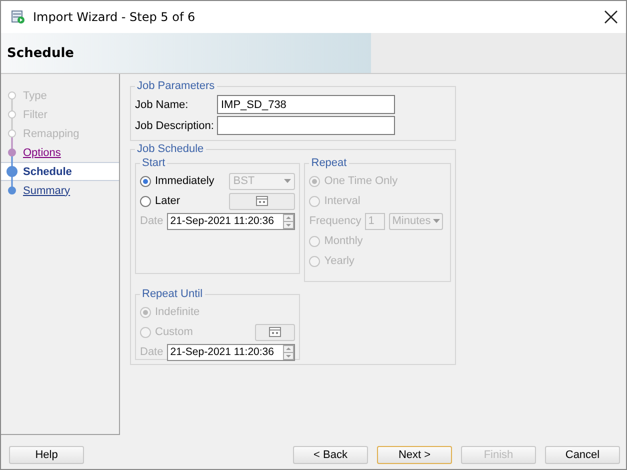  What do you see at coordinates (330, 455) in the screenshot?
I see `wizard-button: < Back` at bounding box center [330, 455].